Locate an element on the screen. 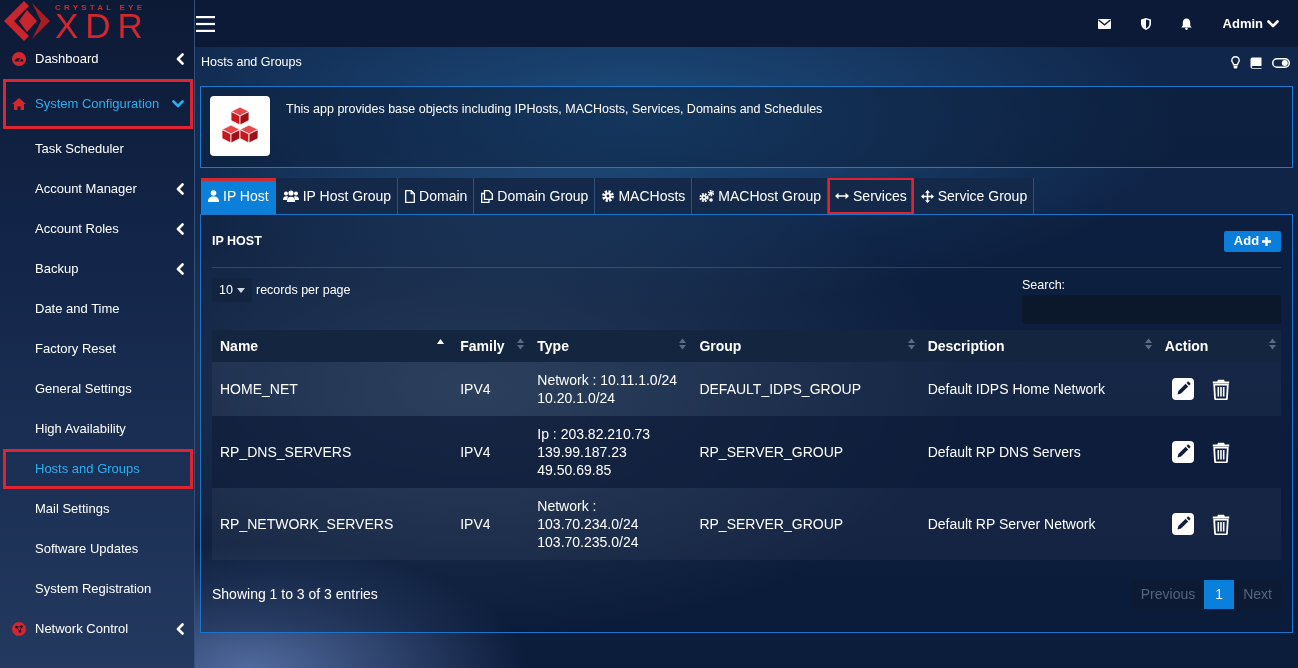 The width and height of the screenshot is (1298, 668). sidebar-item: Factory Reset is located at coordinates (98, 349).